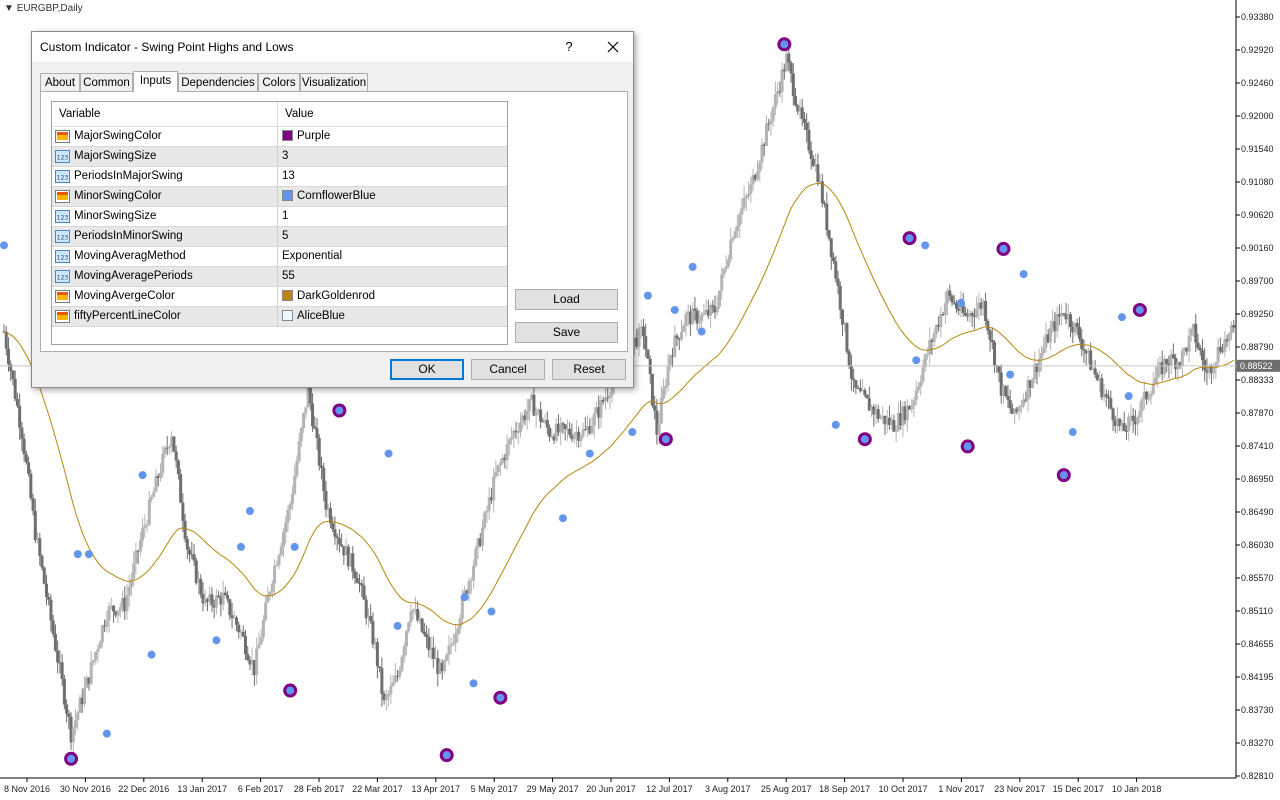 The image size is (1280, 800). Describe the element at coordinates (336, 296) in the screenshot. I see `value-text: DarkGoldenrod` at that location.